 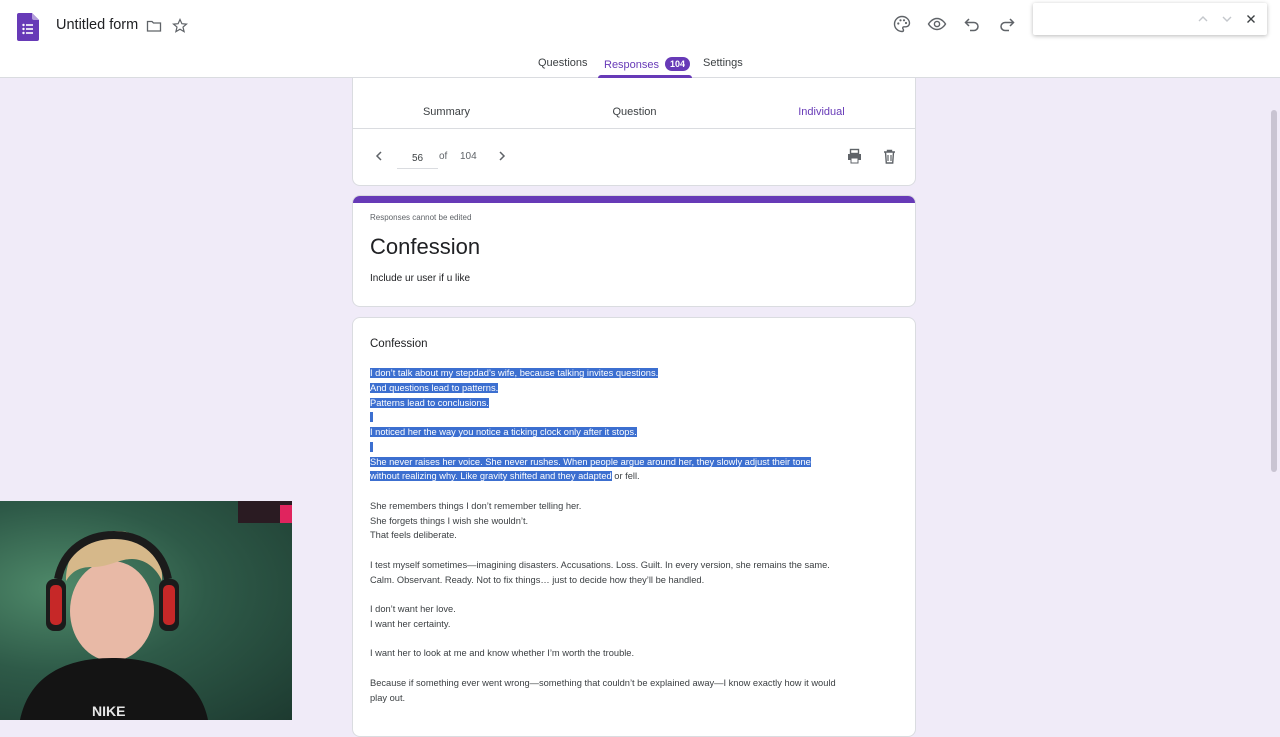 I want to click on preview-eye-icon, so click(x=937, y=24).